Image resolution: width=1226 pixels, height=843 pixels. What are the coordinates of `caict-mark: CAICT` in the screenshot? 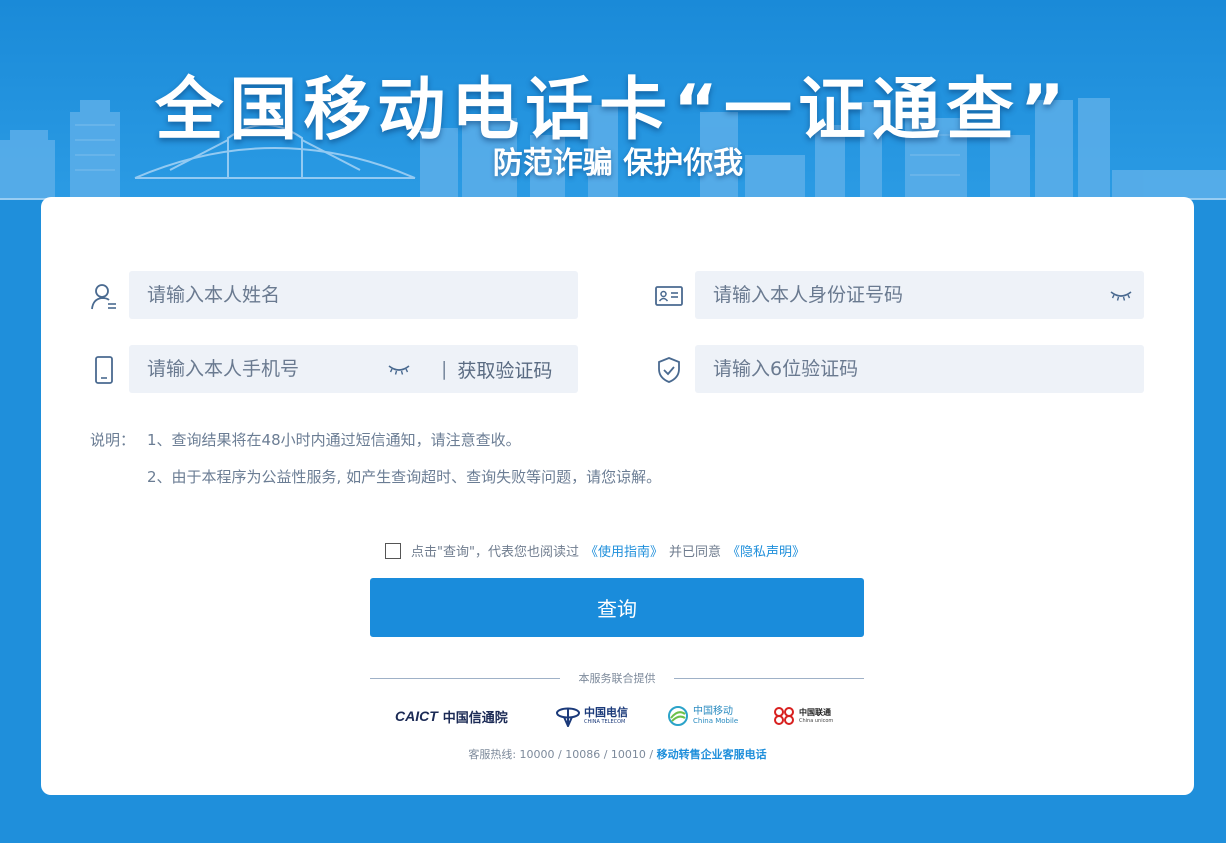 It's located at (416, 716).